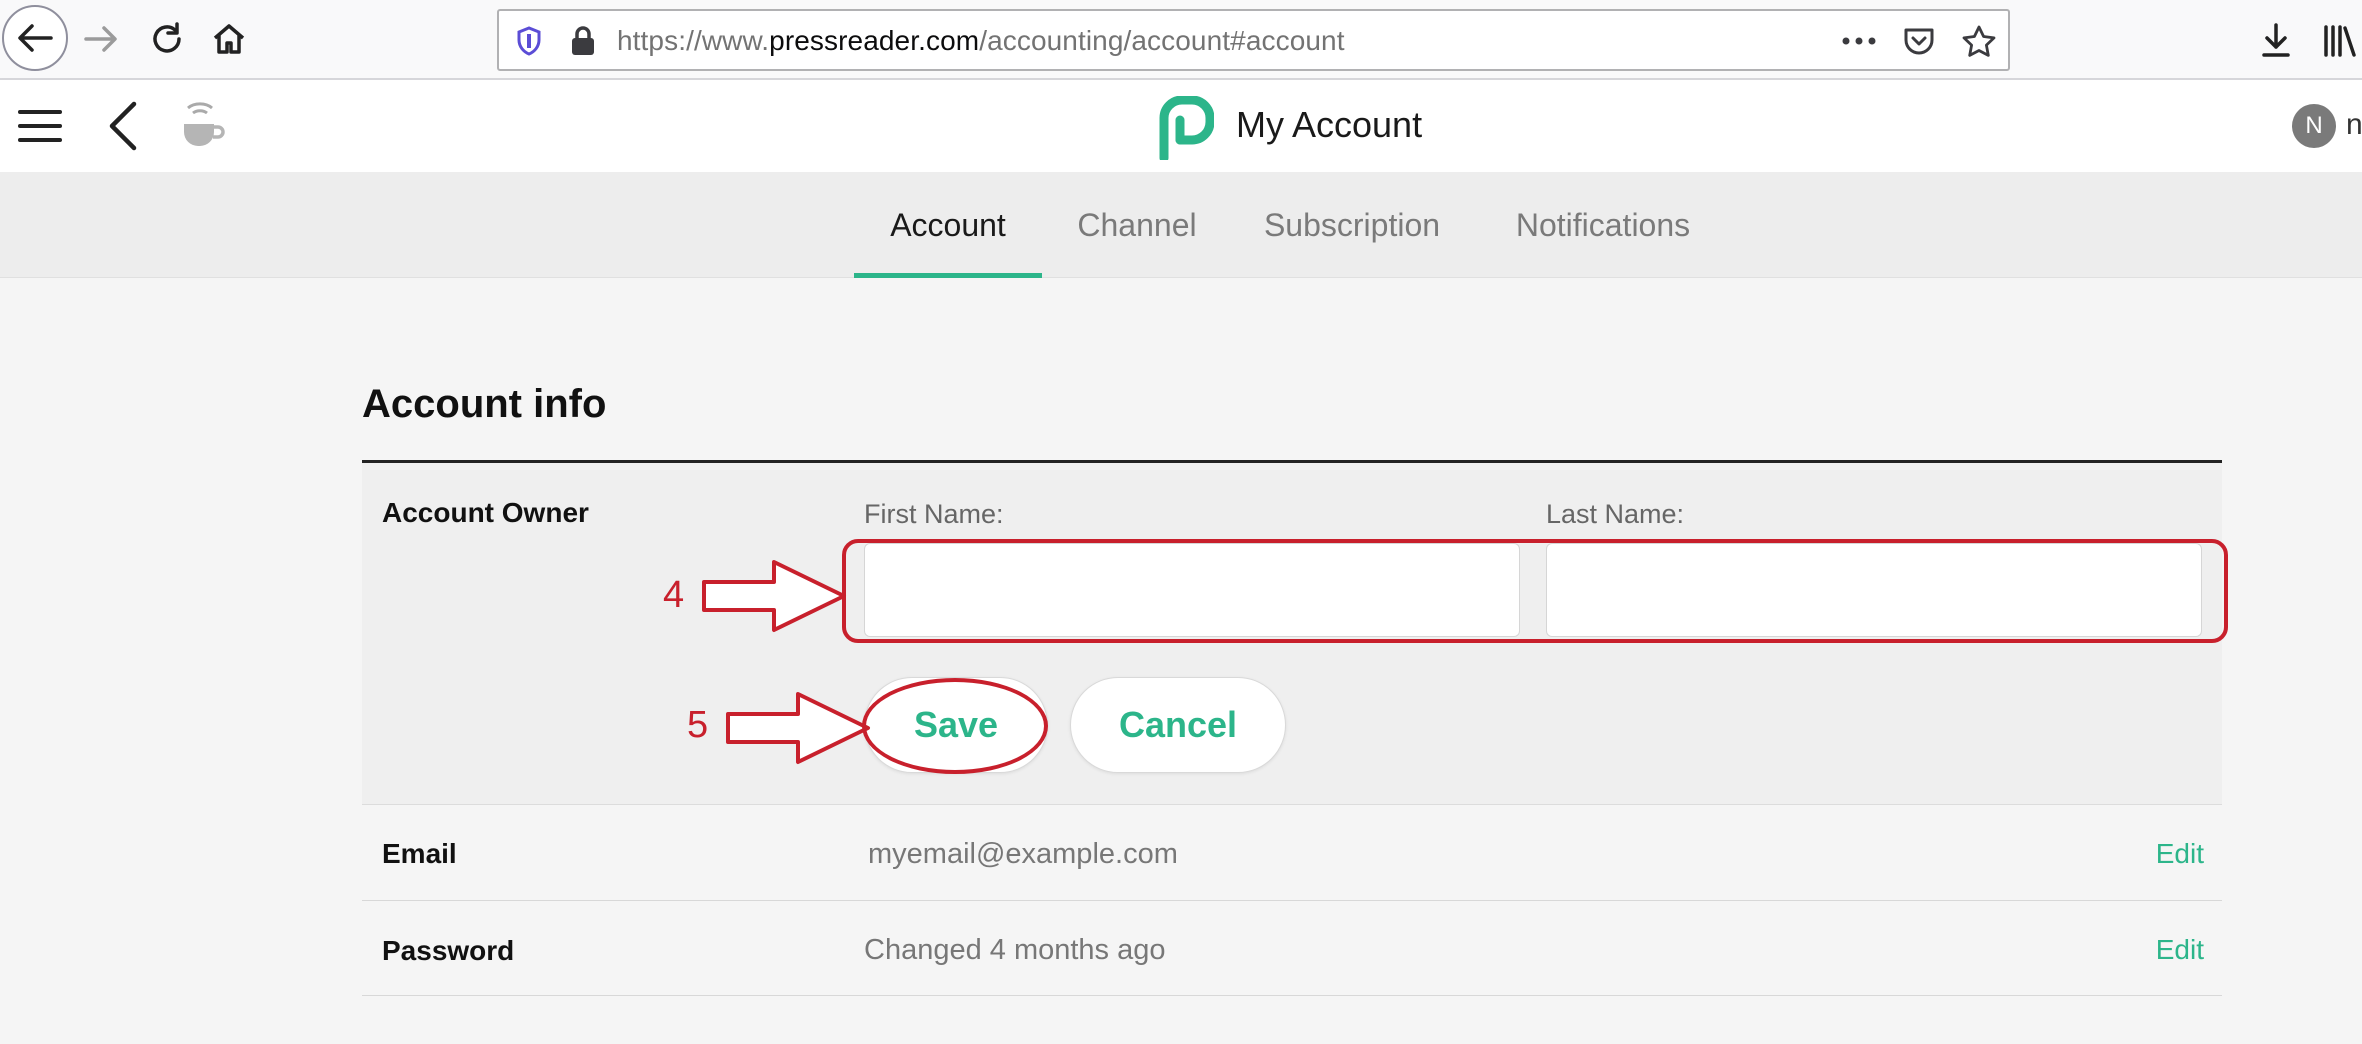 The height and width of the screenshot is (1044, 2362). What do you see at coordinates (419, 853) in the screenshot?
I see `email-label: Email` at bounding box center [419, 853].